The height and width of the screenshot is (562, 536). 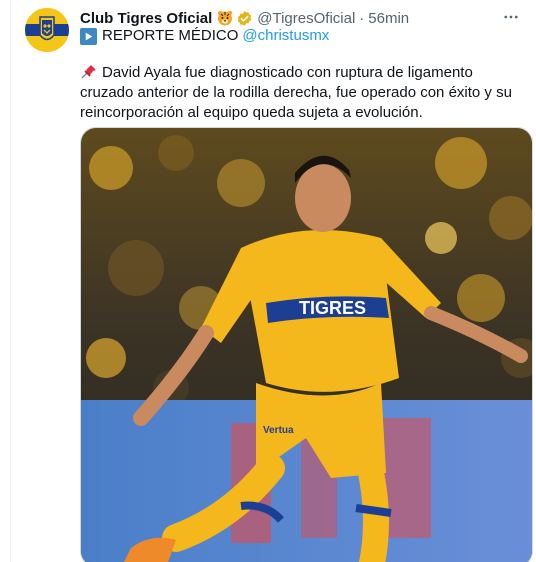 What do you see at coordinates (225, 18) in the screenshot?
I see `tiger-face-icon` at bounding box center [225, 18].